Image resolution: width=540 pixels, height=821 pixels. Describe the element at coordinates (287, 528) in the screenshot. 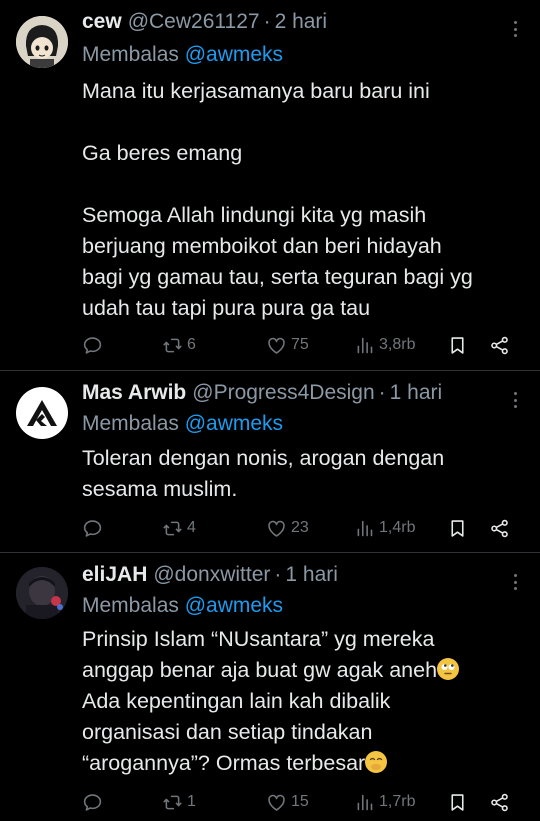

I see `like-button: 23` at that location.